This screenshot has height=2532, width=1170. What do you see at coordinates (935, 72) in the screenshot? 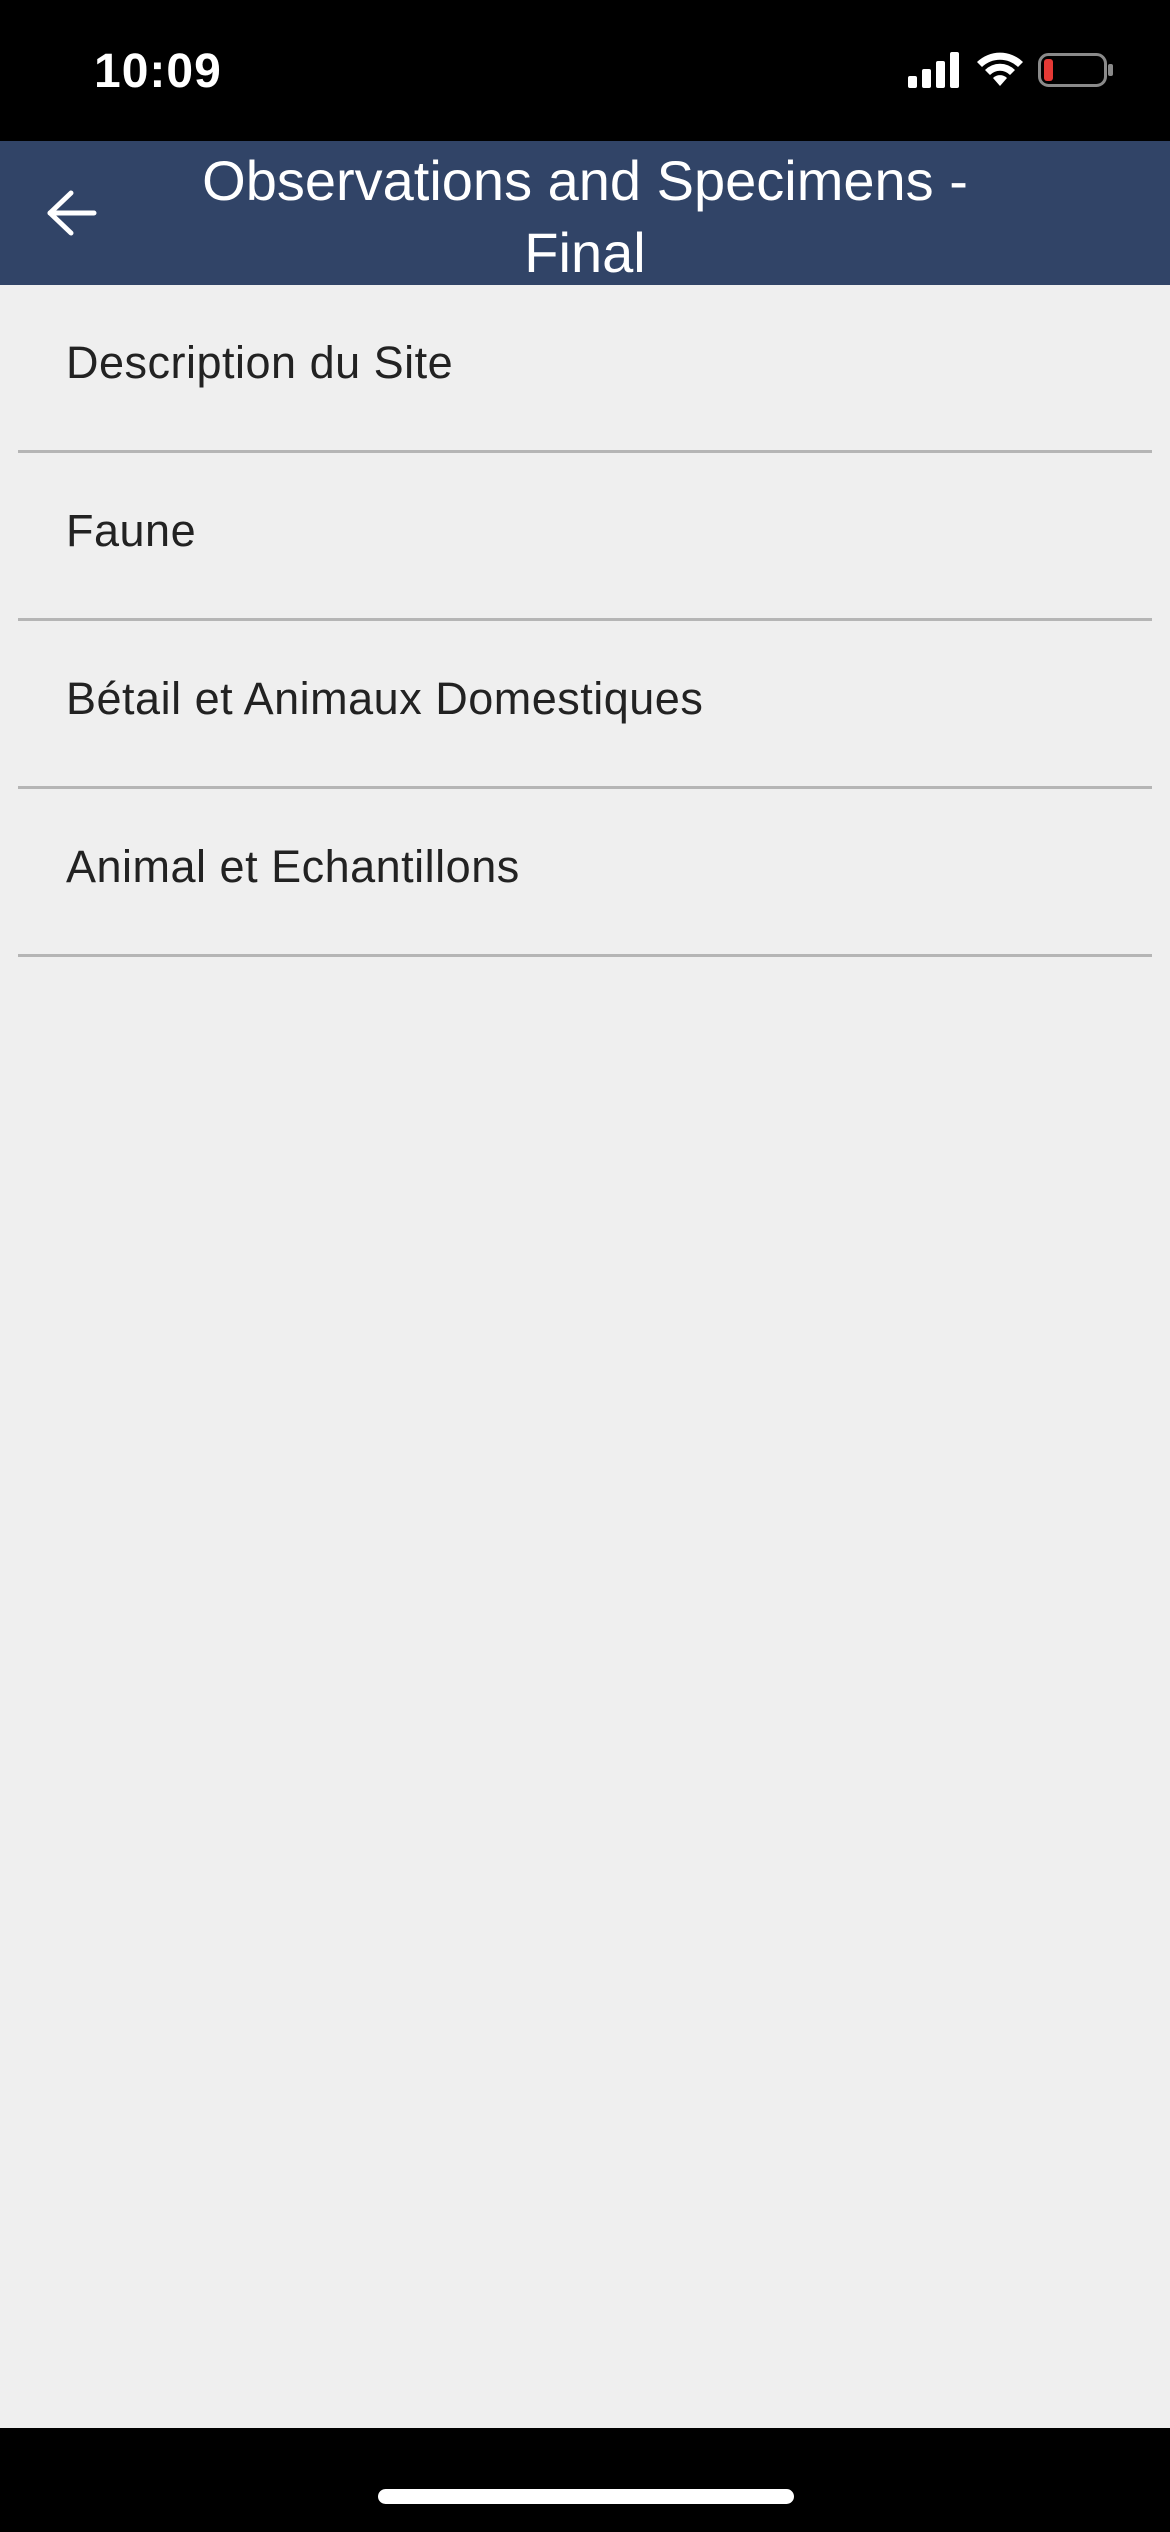
I see `signal-icon` at bounding box center [935, 72].